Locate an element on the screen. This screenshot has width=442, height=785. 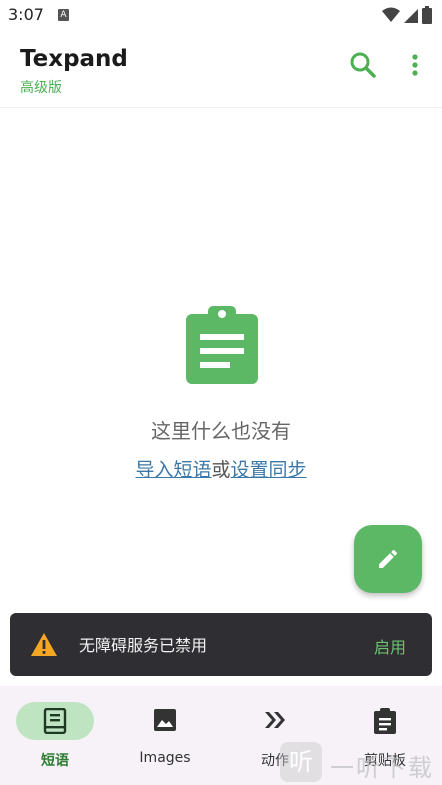
warning-icon is located at coordinates (44, 644).